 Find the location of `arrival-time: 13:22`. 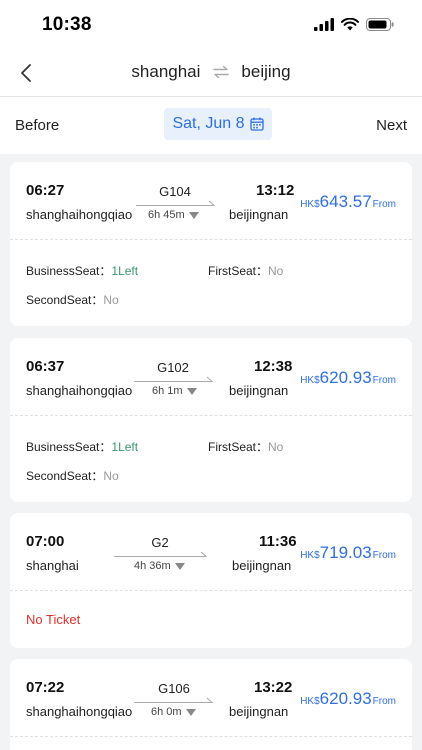

arrival-time: 13:22 is located at coordinates (273, 687).